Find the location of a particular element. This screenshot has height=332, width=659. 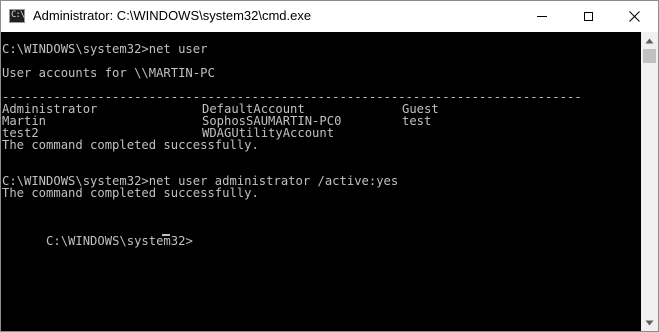

console-prompt: C:\WINDOWS\system32> is located at coordinates (102, 235).